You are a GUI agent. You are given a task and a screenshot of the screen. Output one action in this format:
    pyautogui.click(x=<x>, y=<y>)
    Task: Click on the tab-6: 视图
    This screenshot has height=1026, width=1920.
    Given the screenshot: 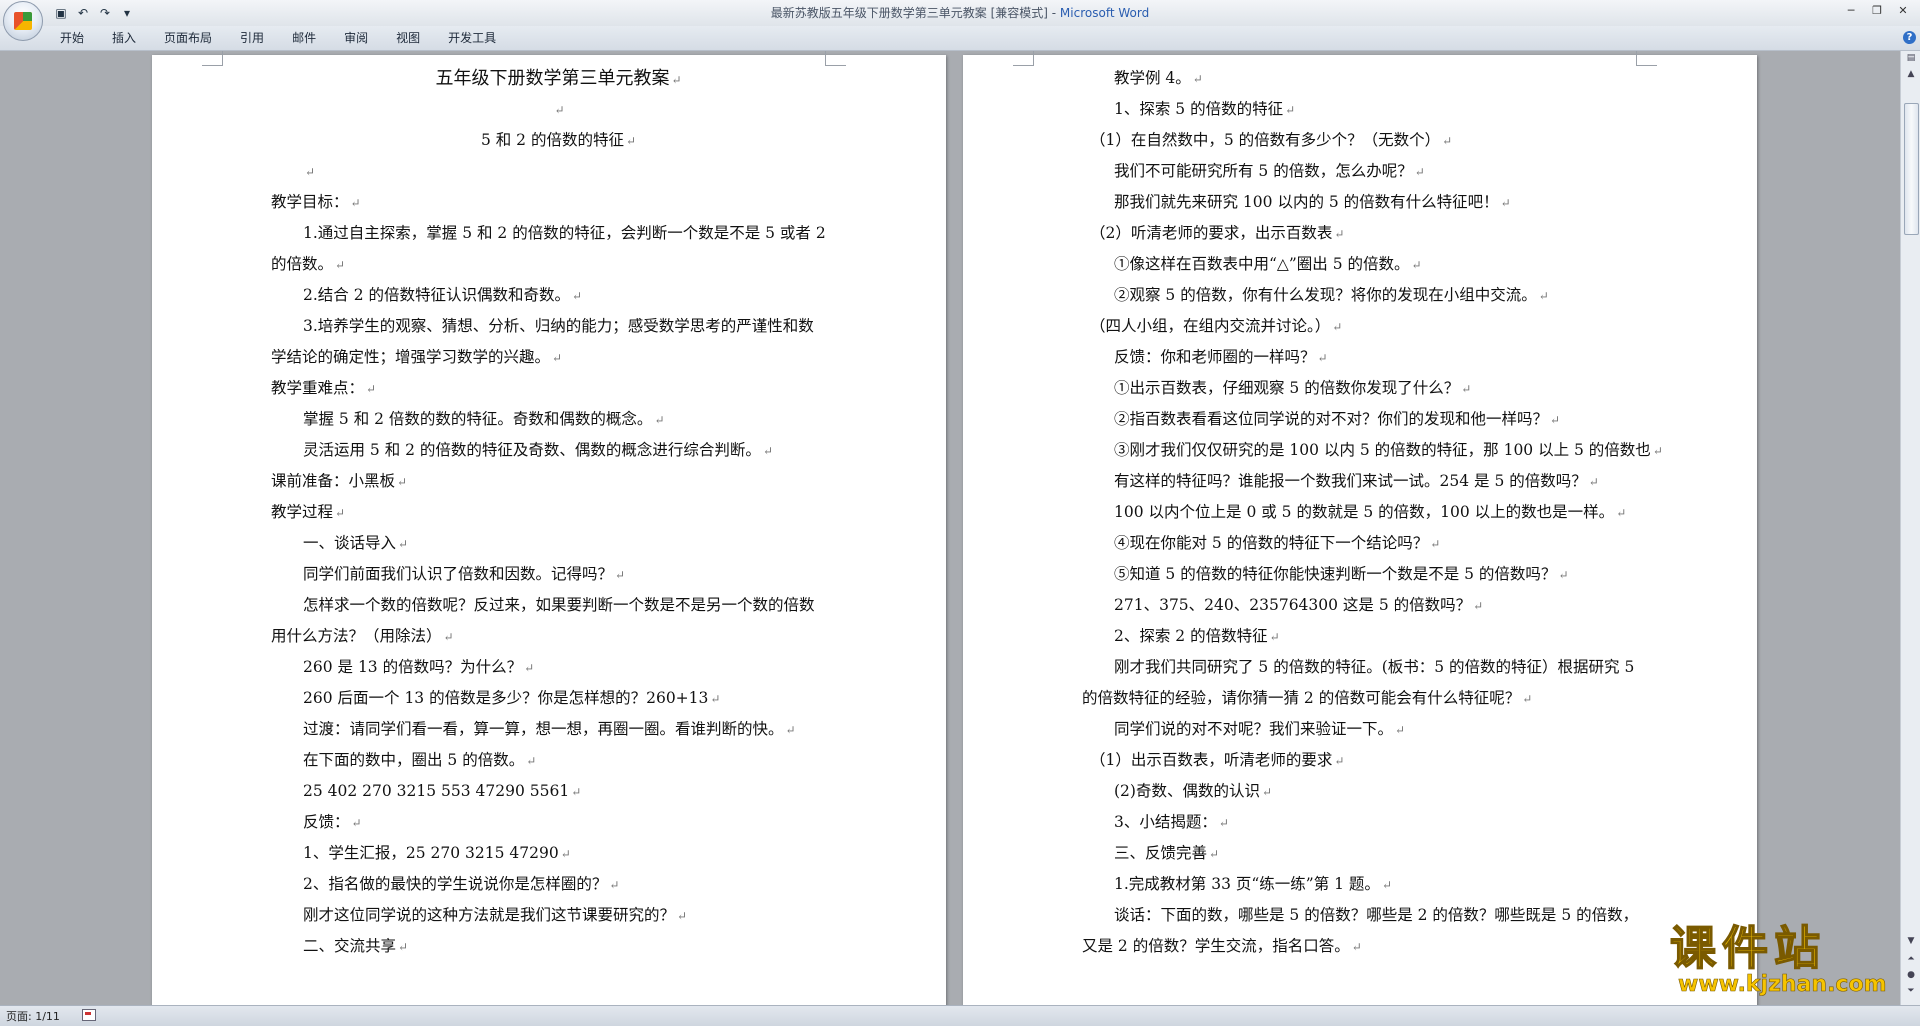 What is the action you would take?
    pyautogui.click(x=408, y=38)
    